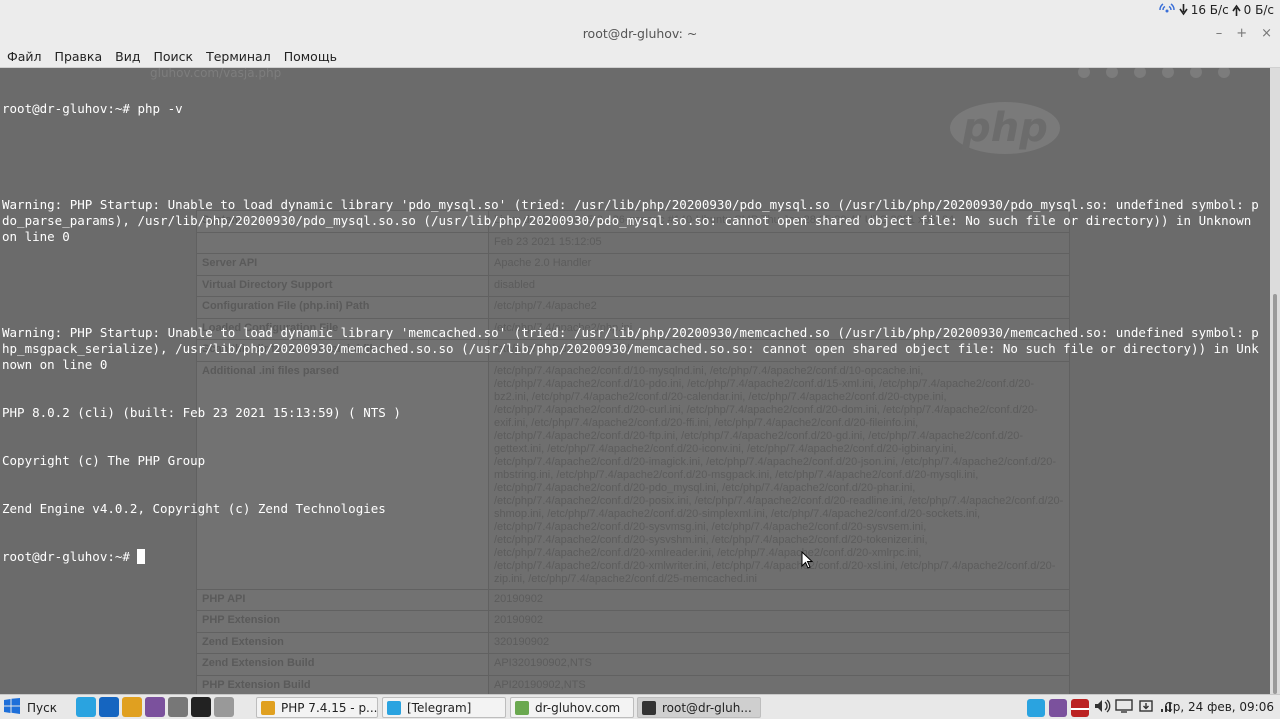 The width and height of the screenshot is (1280, 719). I want to click on terminal-line: Copyright (c) The PHP Group, so click(104, 460).